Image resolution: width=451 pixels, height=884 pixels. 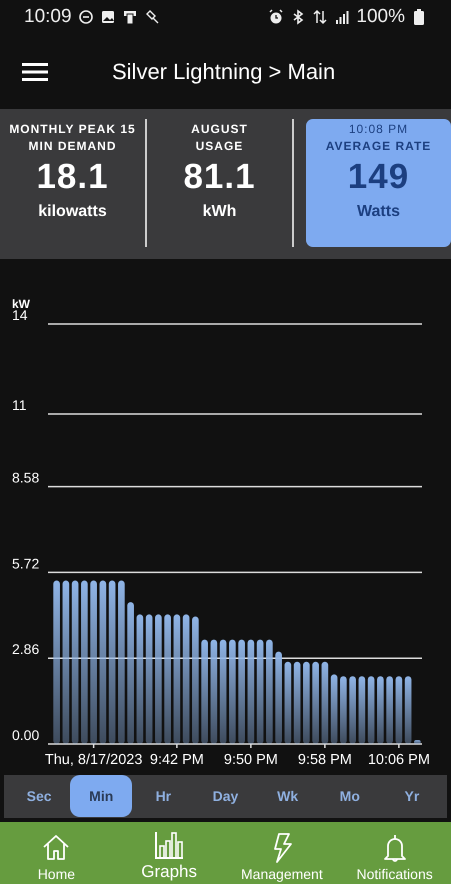 I want to click on stat-value: 149, so click(x=379, y=177).